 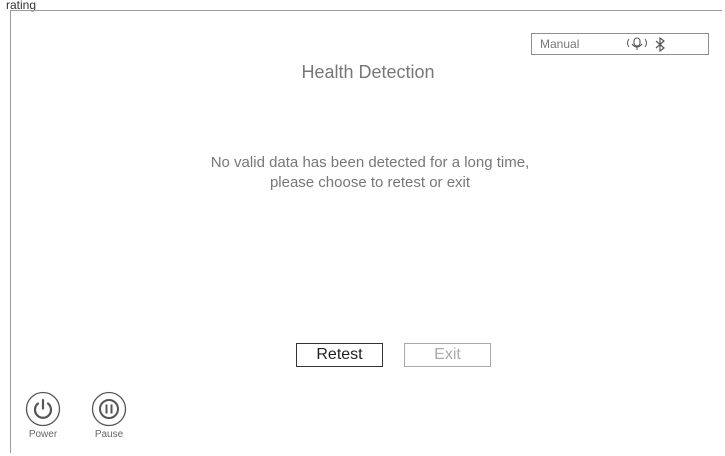 I want to click on message-line-2: please choose to retest or exit, so click(x=370, y=182).